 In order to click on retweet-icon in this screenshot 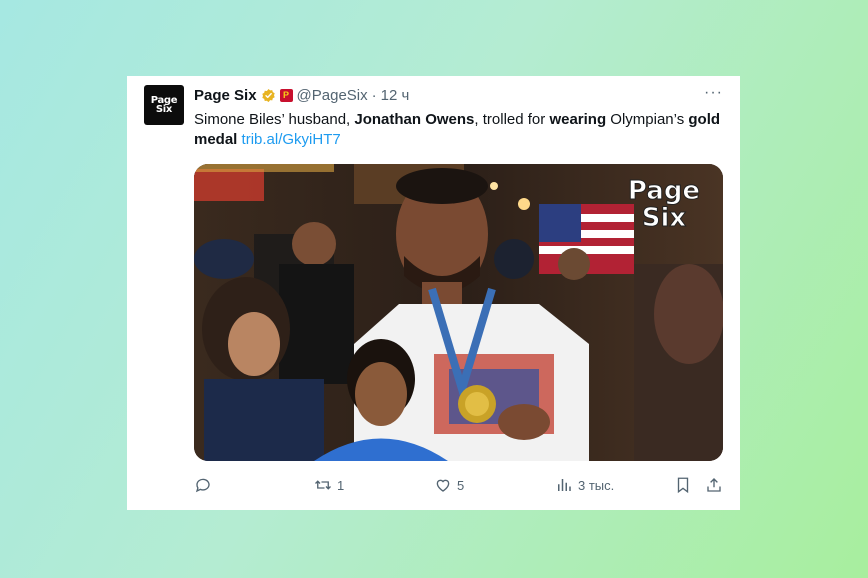, I will do `click(323, 485)`.